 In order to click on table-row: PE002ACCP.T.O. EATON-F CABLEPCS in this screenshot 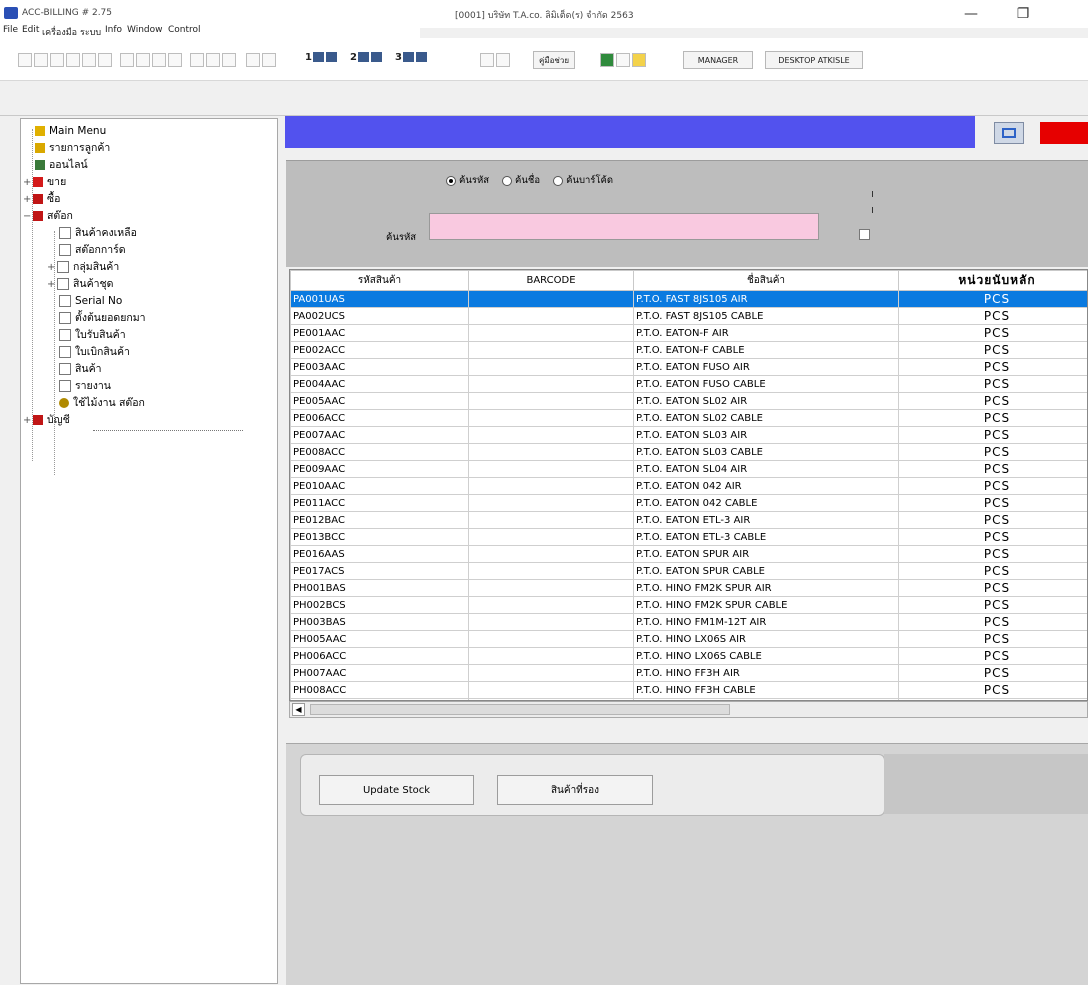, I will do `click(689, 350)`.